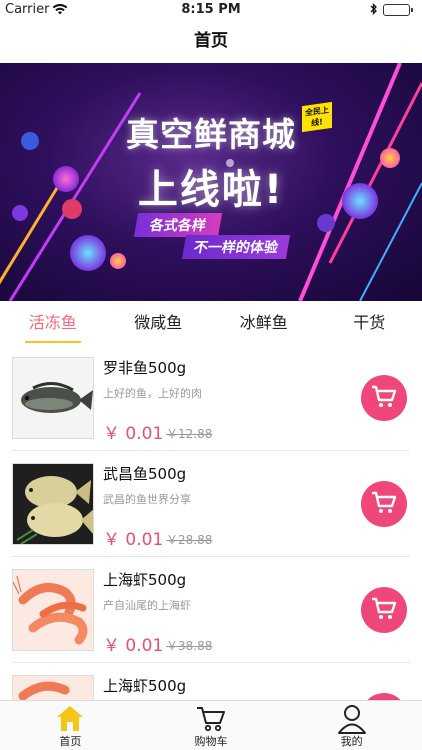  Describe the element at coordinates (211, 398) in the screenshot. I see `list-item: 罗非鱼500g 上好的鱼，上好的肉 ￥ 0.01 ￥12.88` at that location.